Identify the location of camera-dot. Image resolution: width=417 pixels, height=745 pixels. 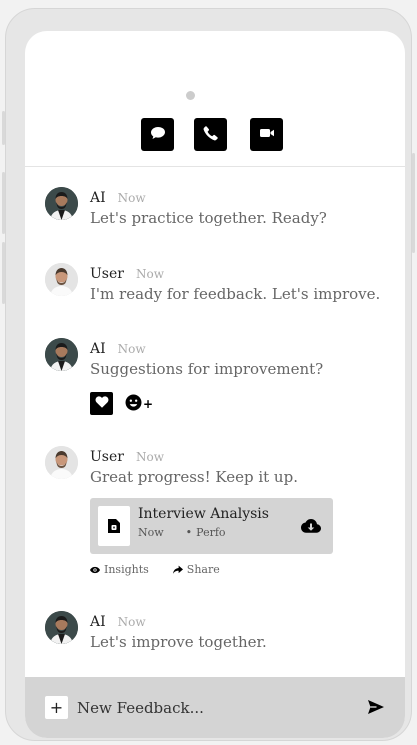
(190, 95).